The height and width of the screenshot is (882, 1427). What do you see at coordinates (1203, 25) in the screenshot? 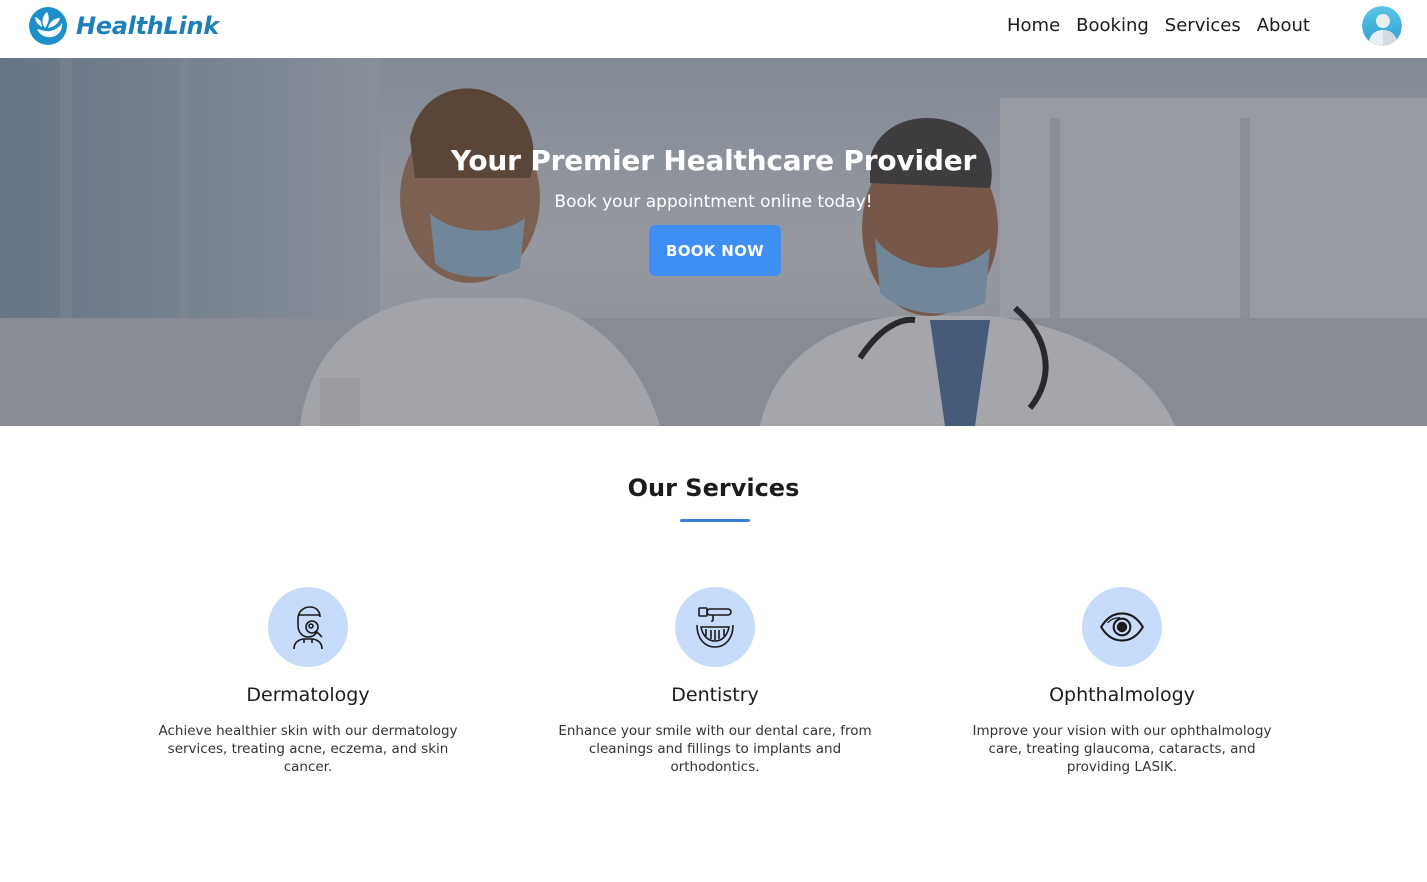
I see `nav-services: Services` at bounding box center [1203, 25].